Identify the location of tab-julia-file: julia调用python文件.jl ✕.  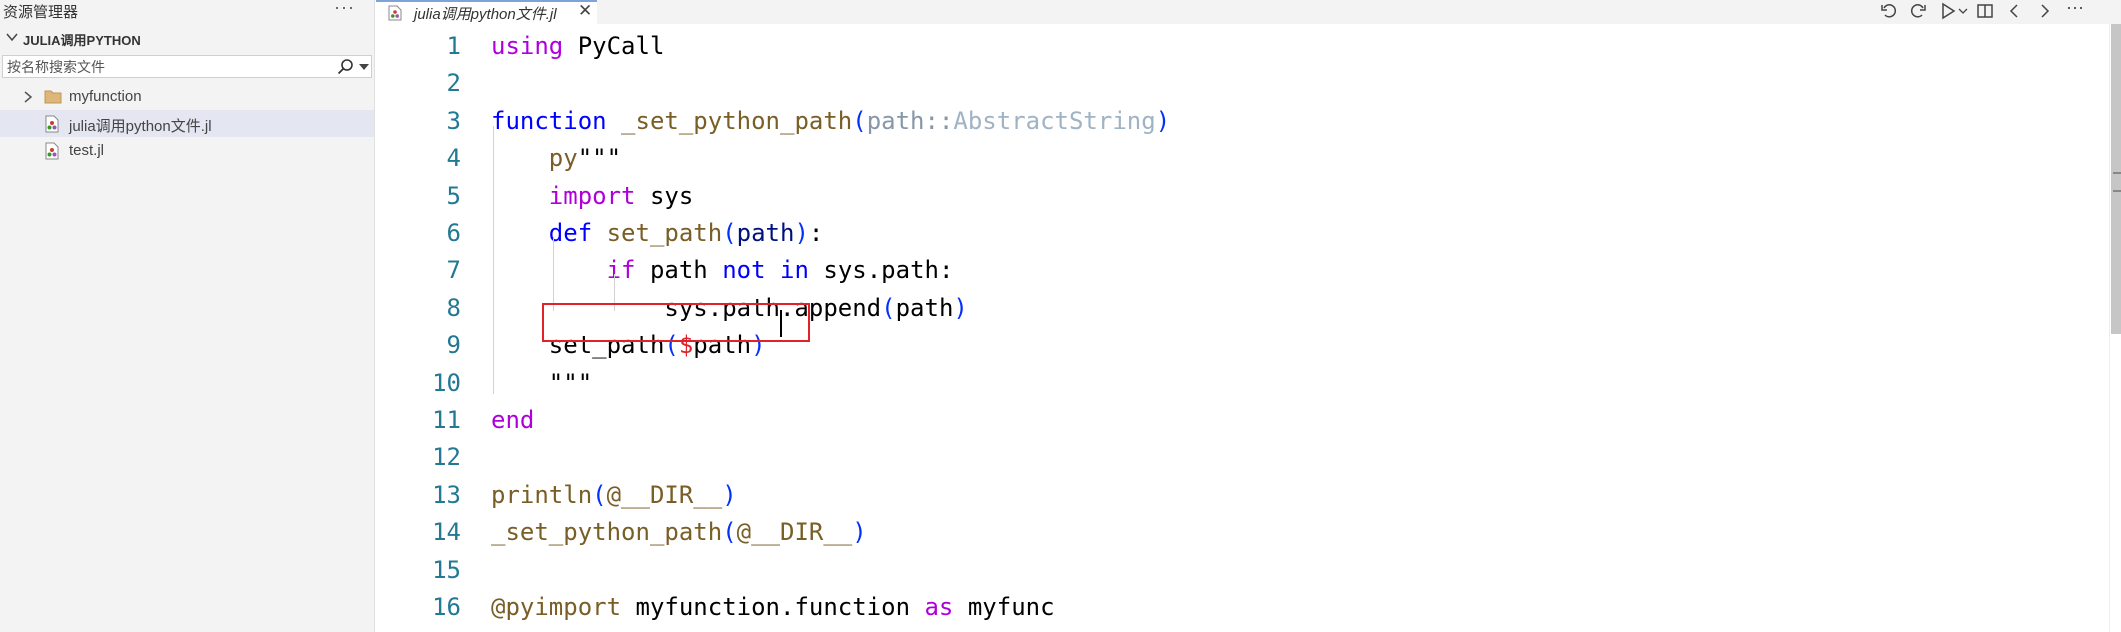
(486, 12).